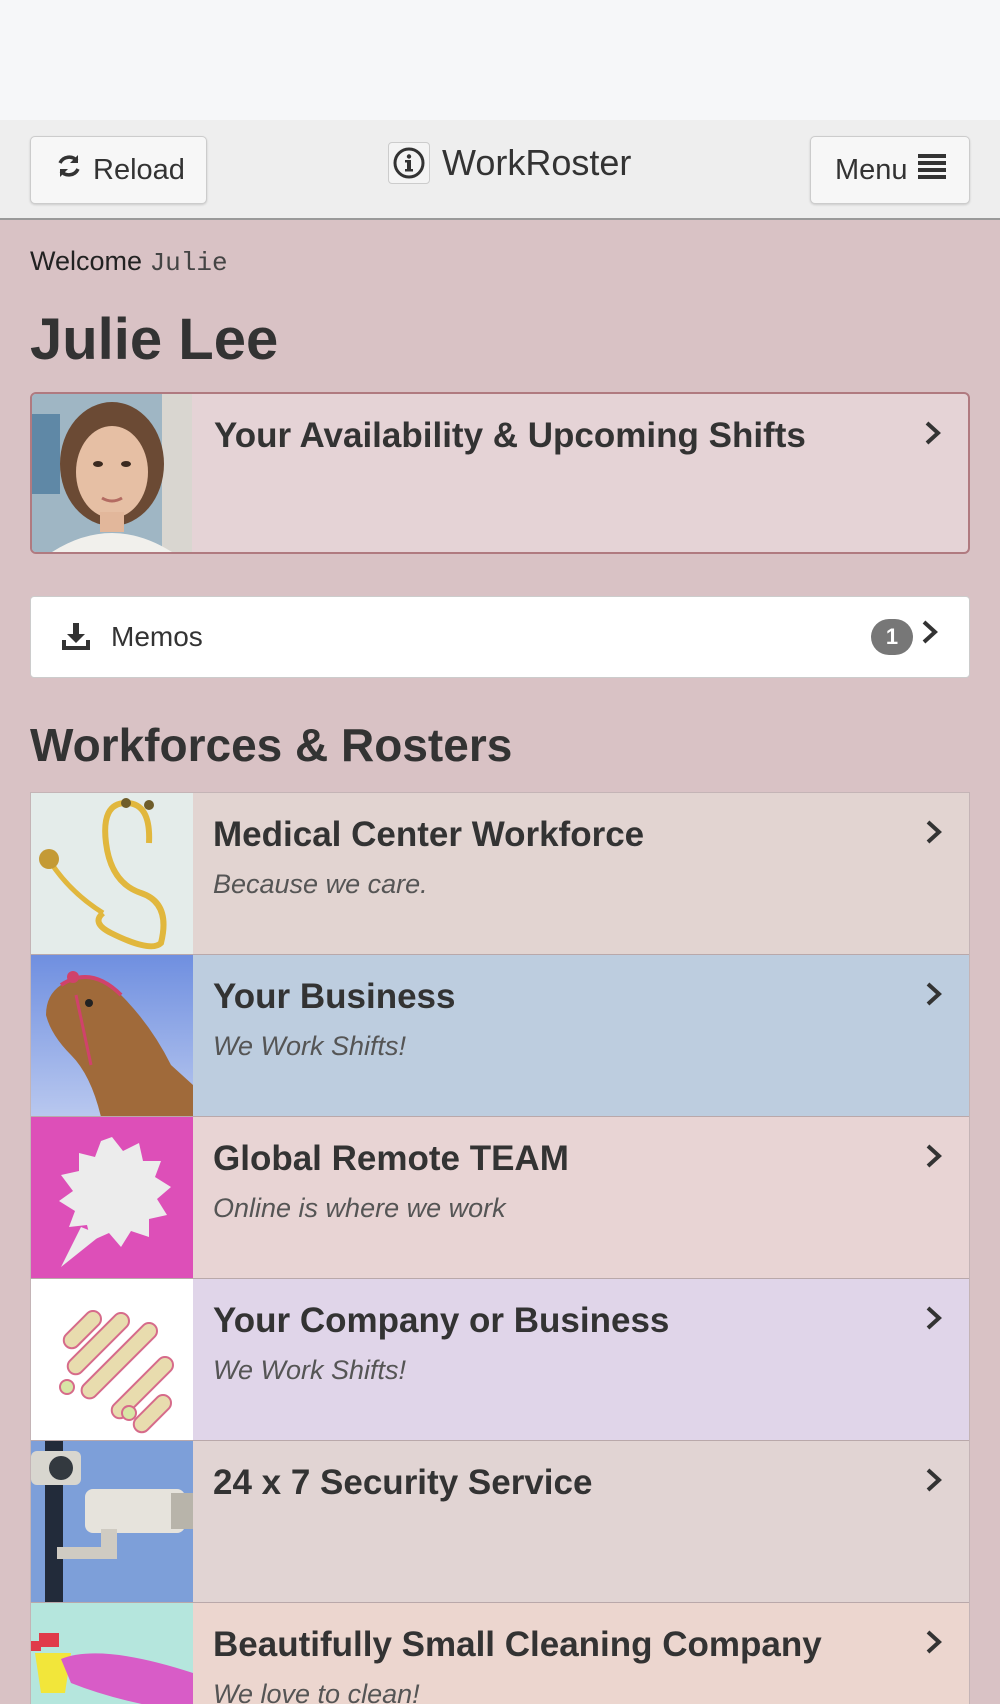 The image size is (1000, 1704). What do you see at coordinates (391, 1158) in the screenshot?
I see `roster-title: Global Remote TEAM` at bounding box center [391, 1158].